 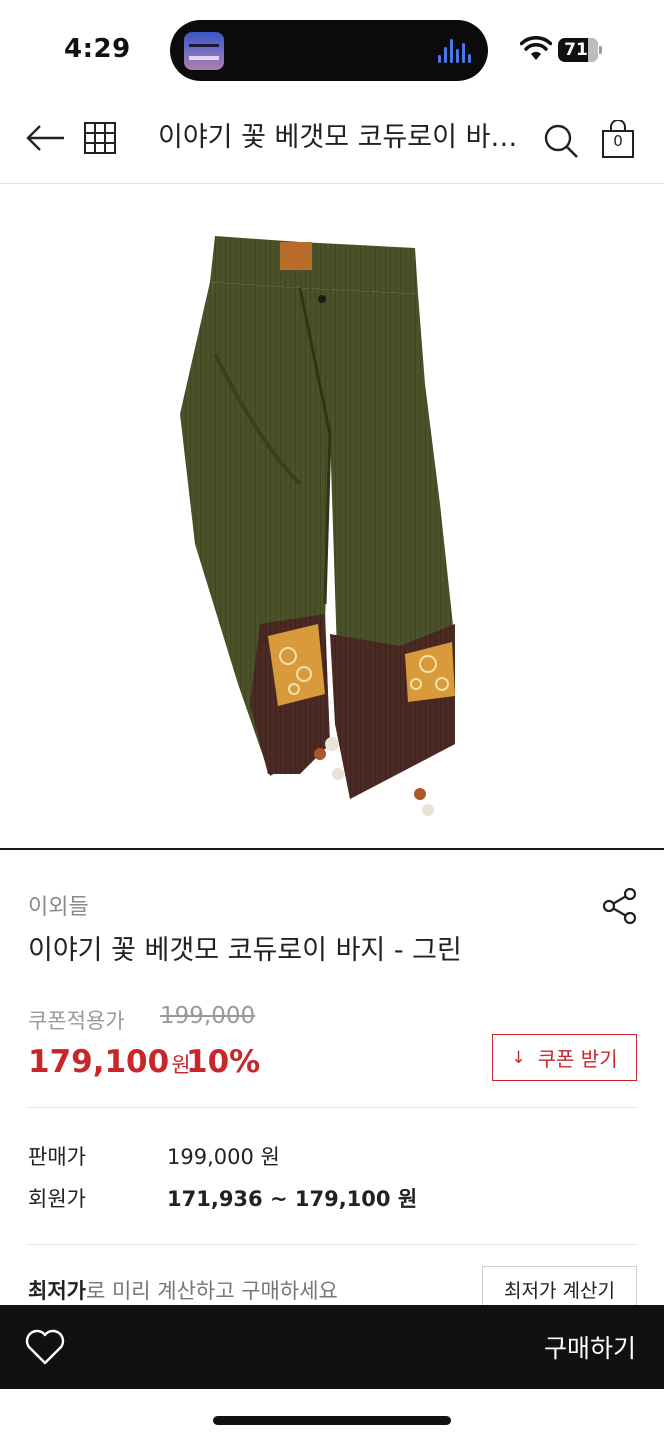 I want to click on download-icon: ↓, so click(x=518, y=1057).